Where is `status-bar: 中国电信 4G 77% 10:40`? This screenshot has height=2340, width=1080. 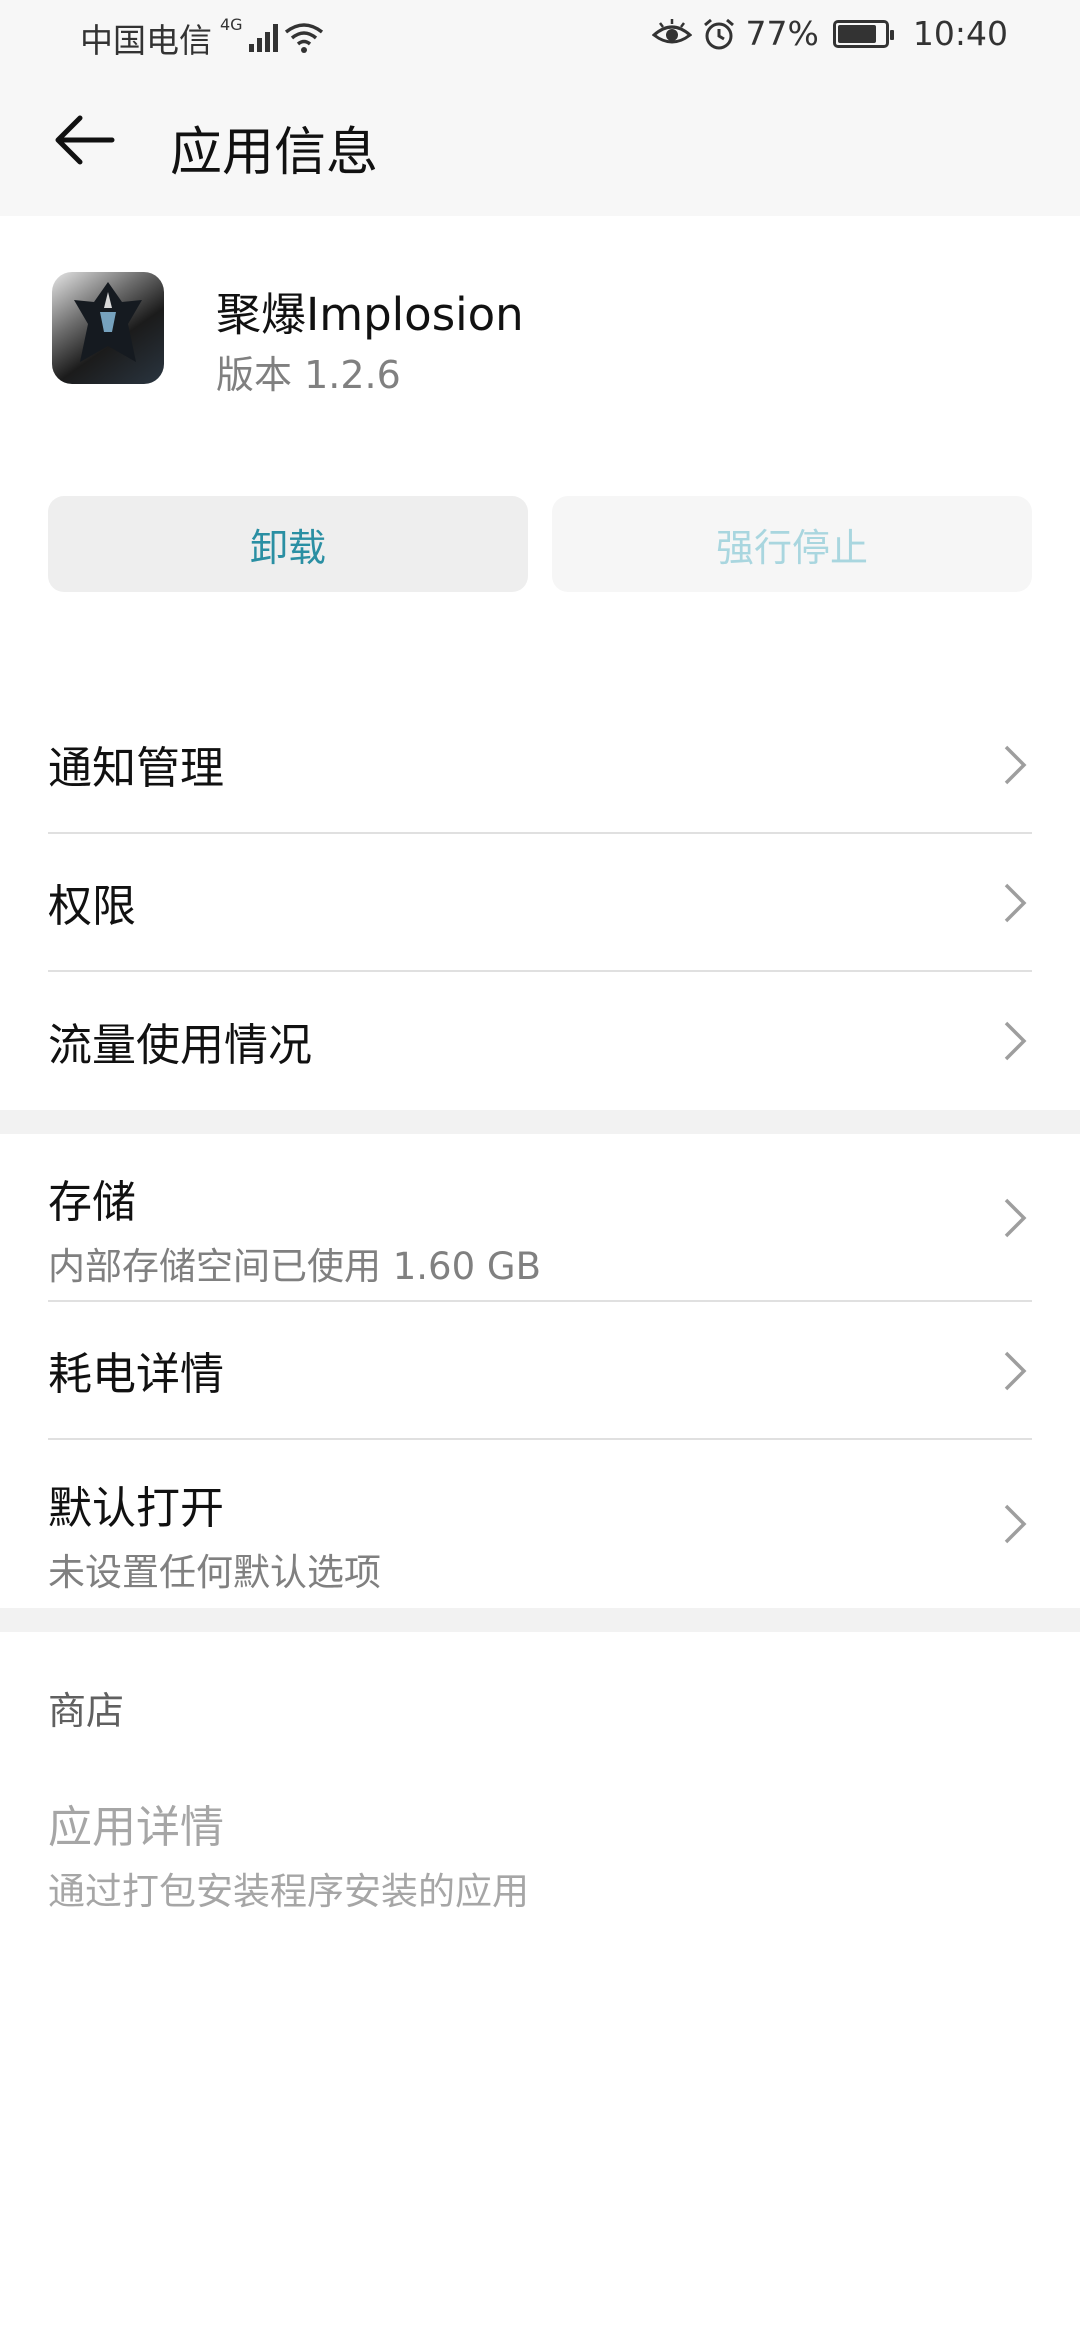 status-bar: 中国电信 4G 77% 10:40 is located at coordinates (540, 36).